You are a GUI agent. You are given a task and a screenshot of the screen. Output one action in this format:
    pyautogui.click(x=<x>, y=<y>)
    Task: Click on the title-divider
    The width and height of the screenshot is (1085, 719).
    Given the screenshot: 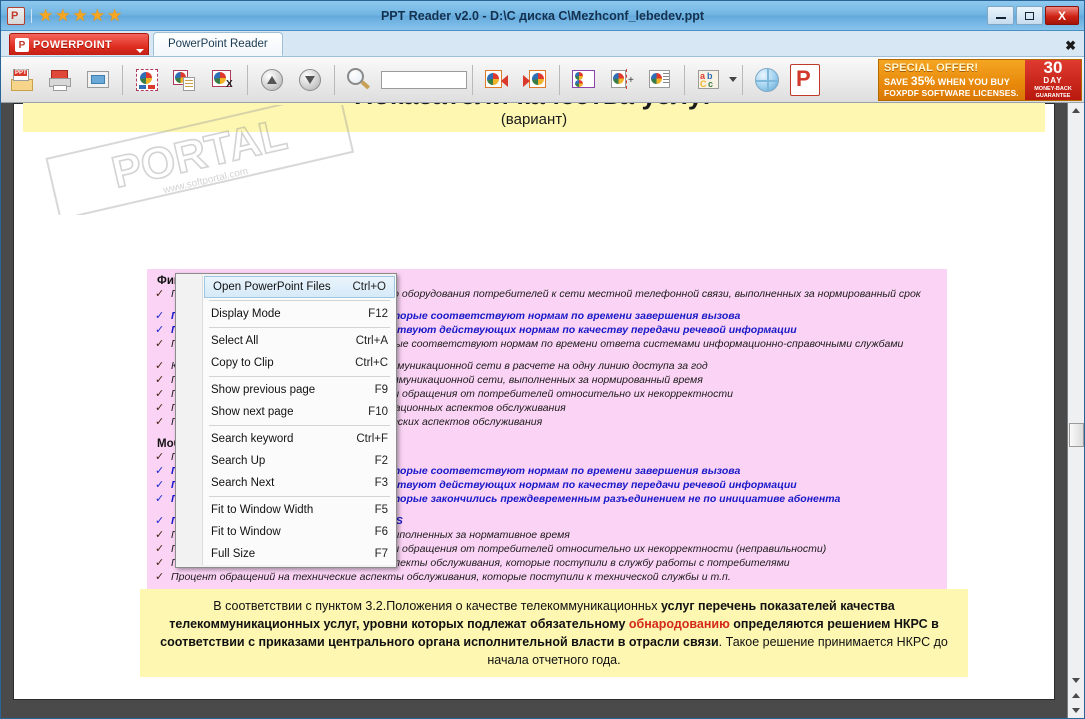 What is the action you would take?
    pyautogui.click(x=31, y=15)
    